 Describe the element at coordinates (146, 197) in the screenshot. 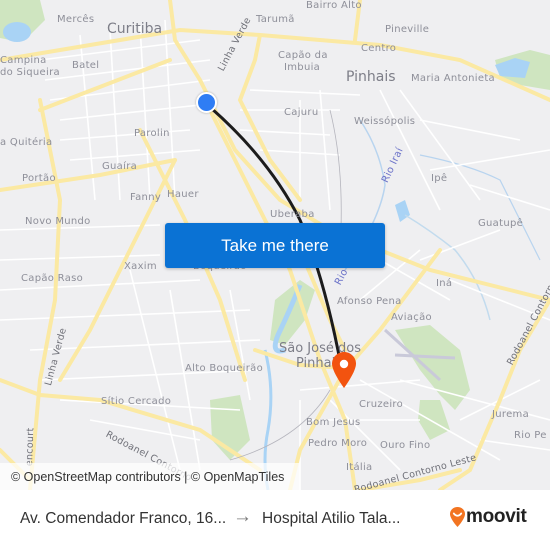

I see `map-label-fanny: Fanny` at that location.